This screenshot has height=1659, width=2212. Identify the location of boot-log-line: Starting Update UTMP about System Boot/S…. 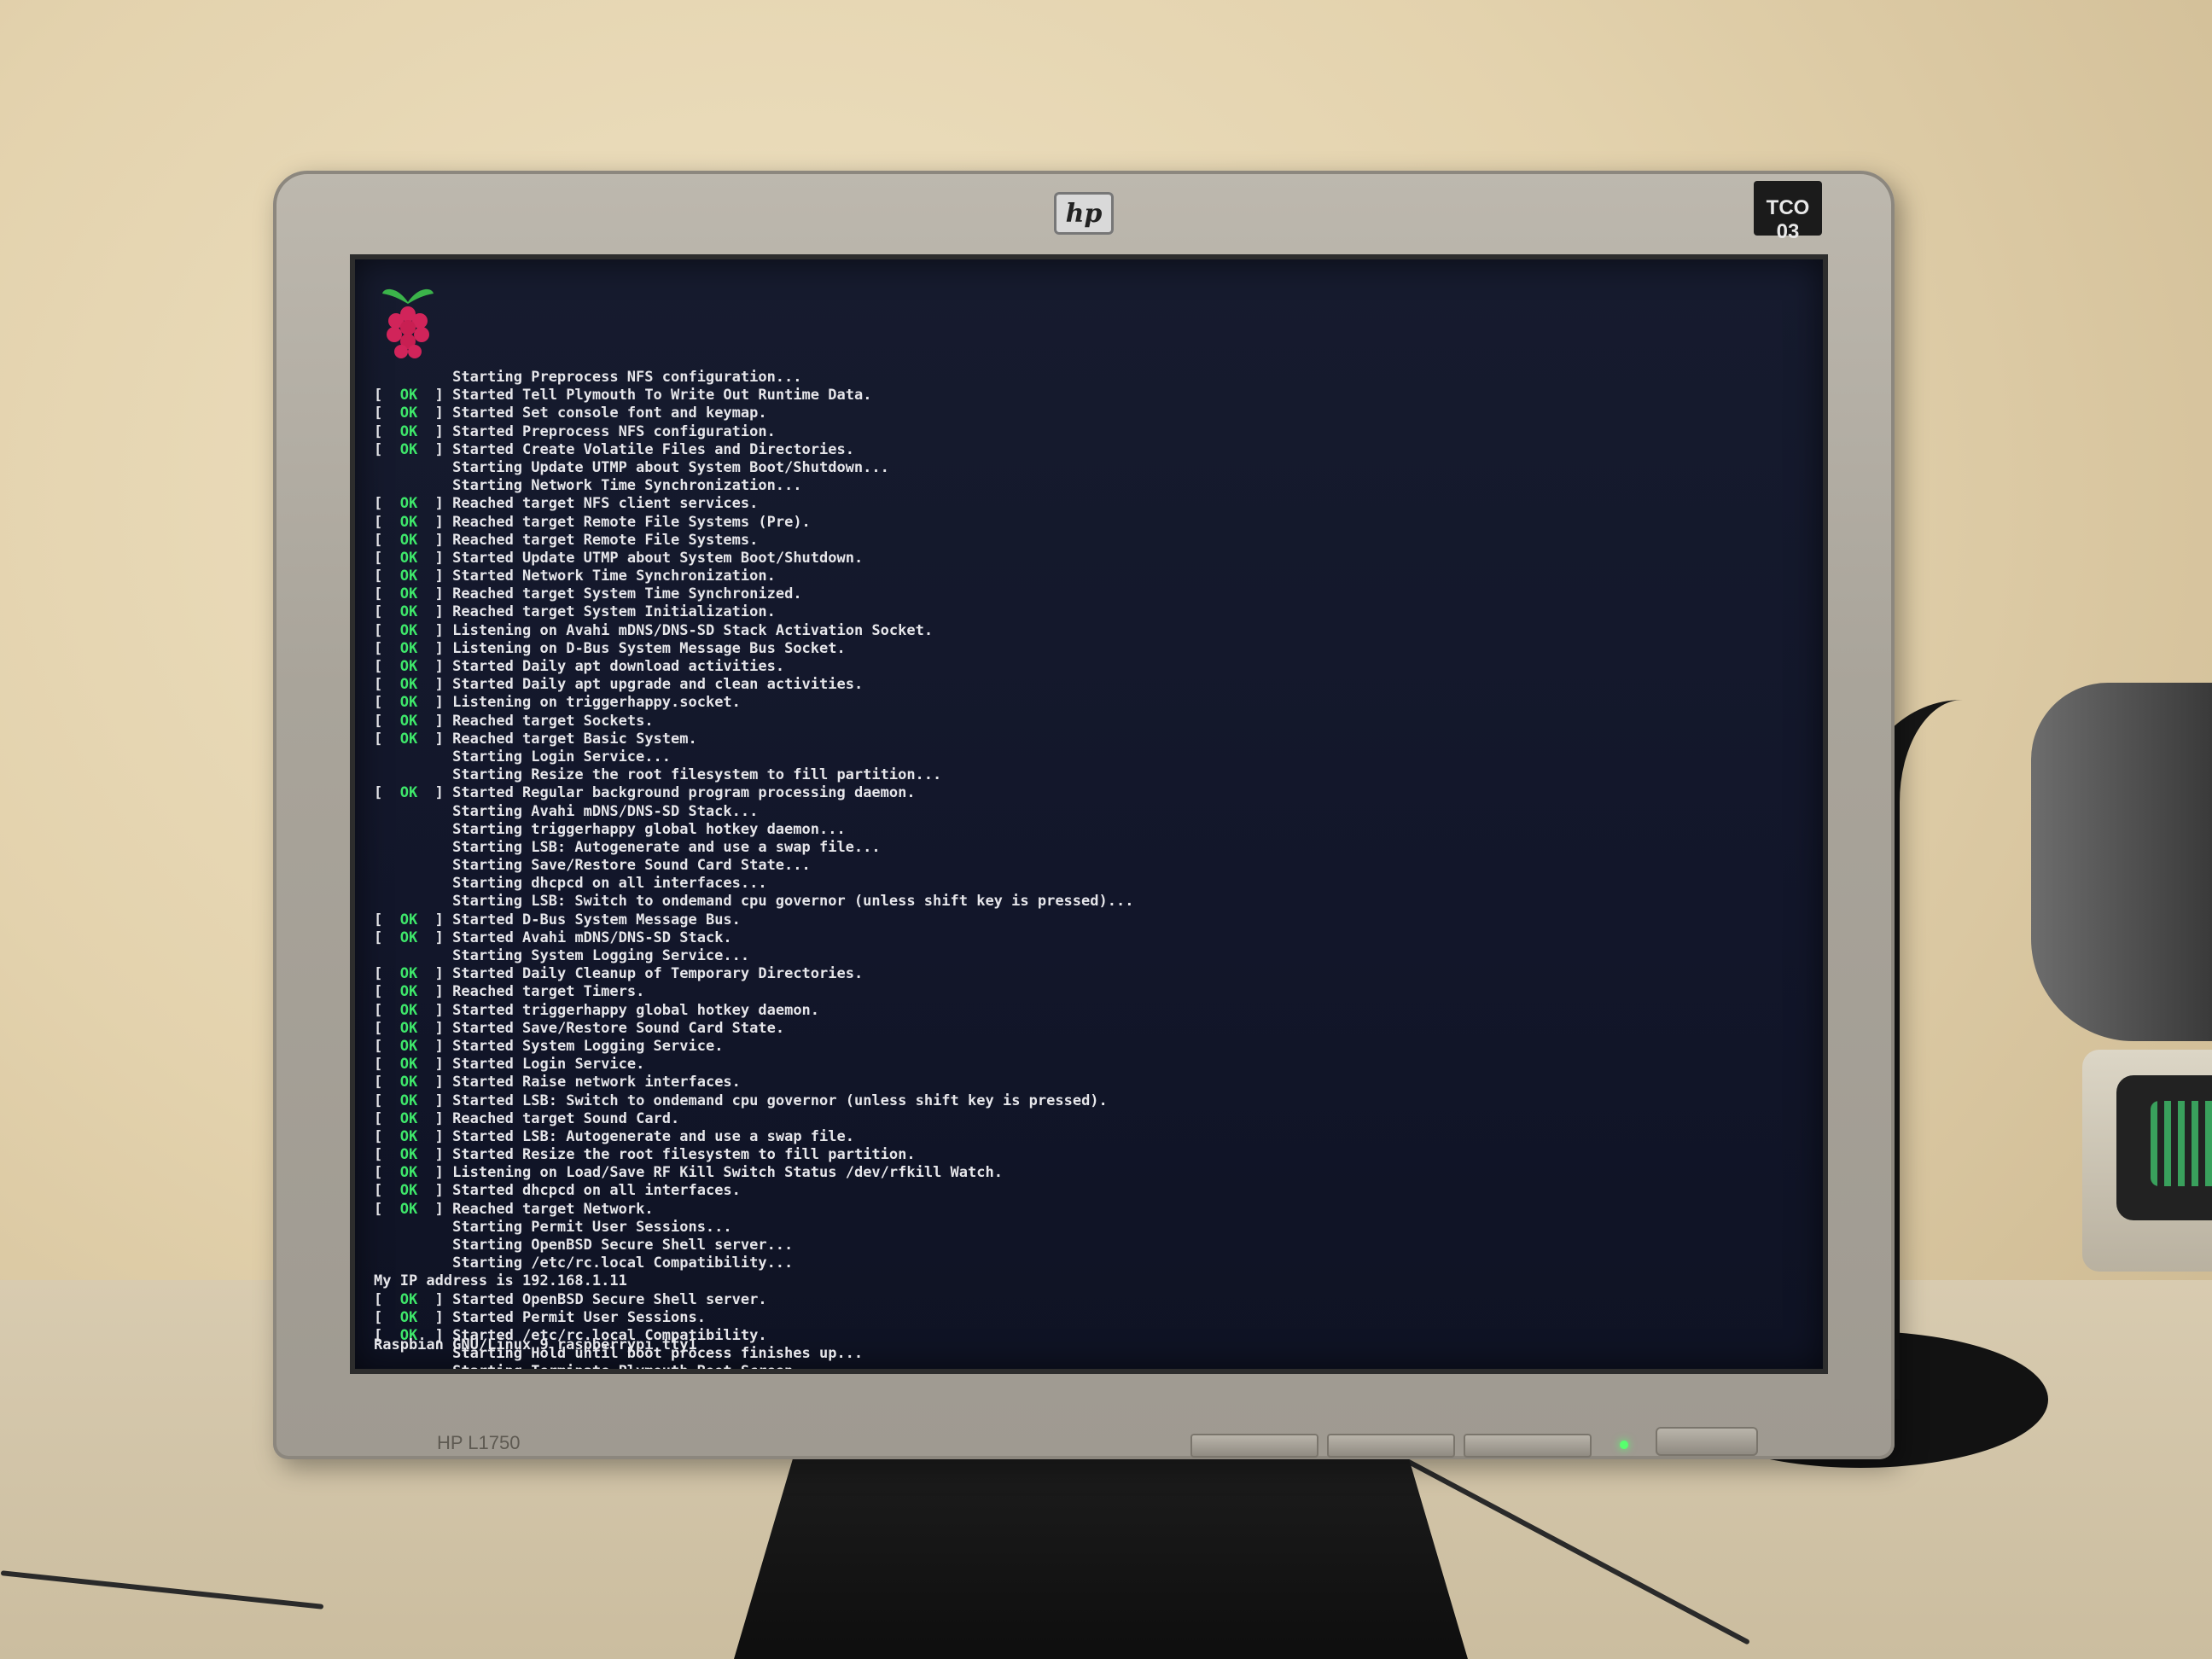
(1090, 468).